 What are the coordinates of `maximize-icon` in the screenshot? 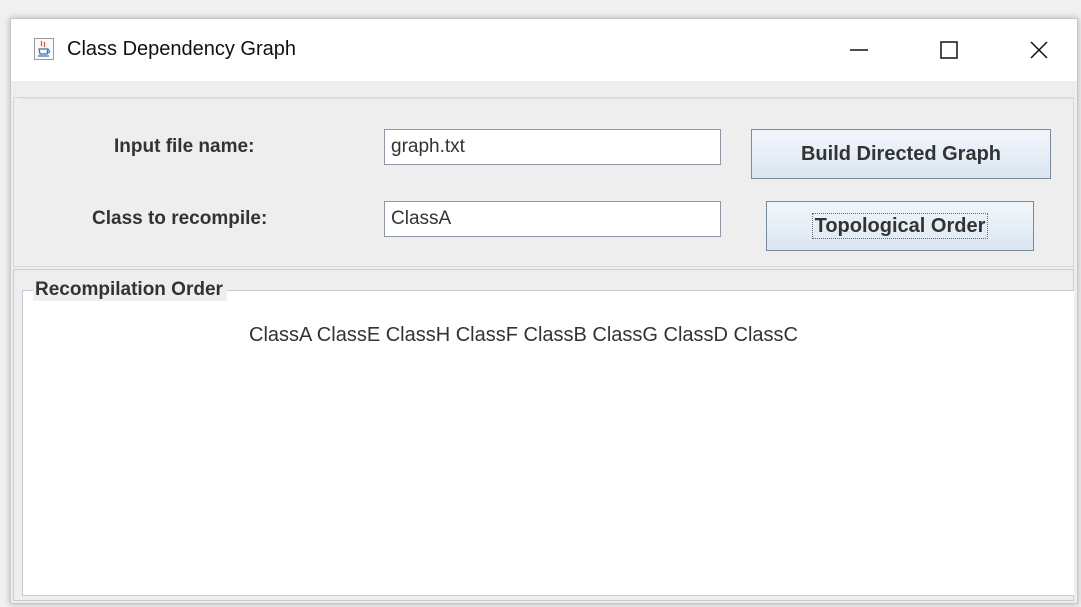 It's located at (949, 50).